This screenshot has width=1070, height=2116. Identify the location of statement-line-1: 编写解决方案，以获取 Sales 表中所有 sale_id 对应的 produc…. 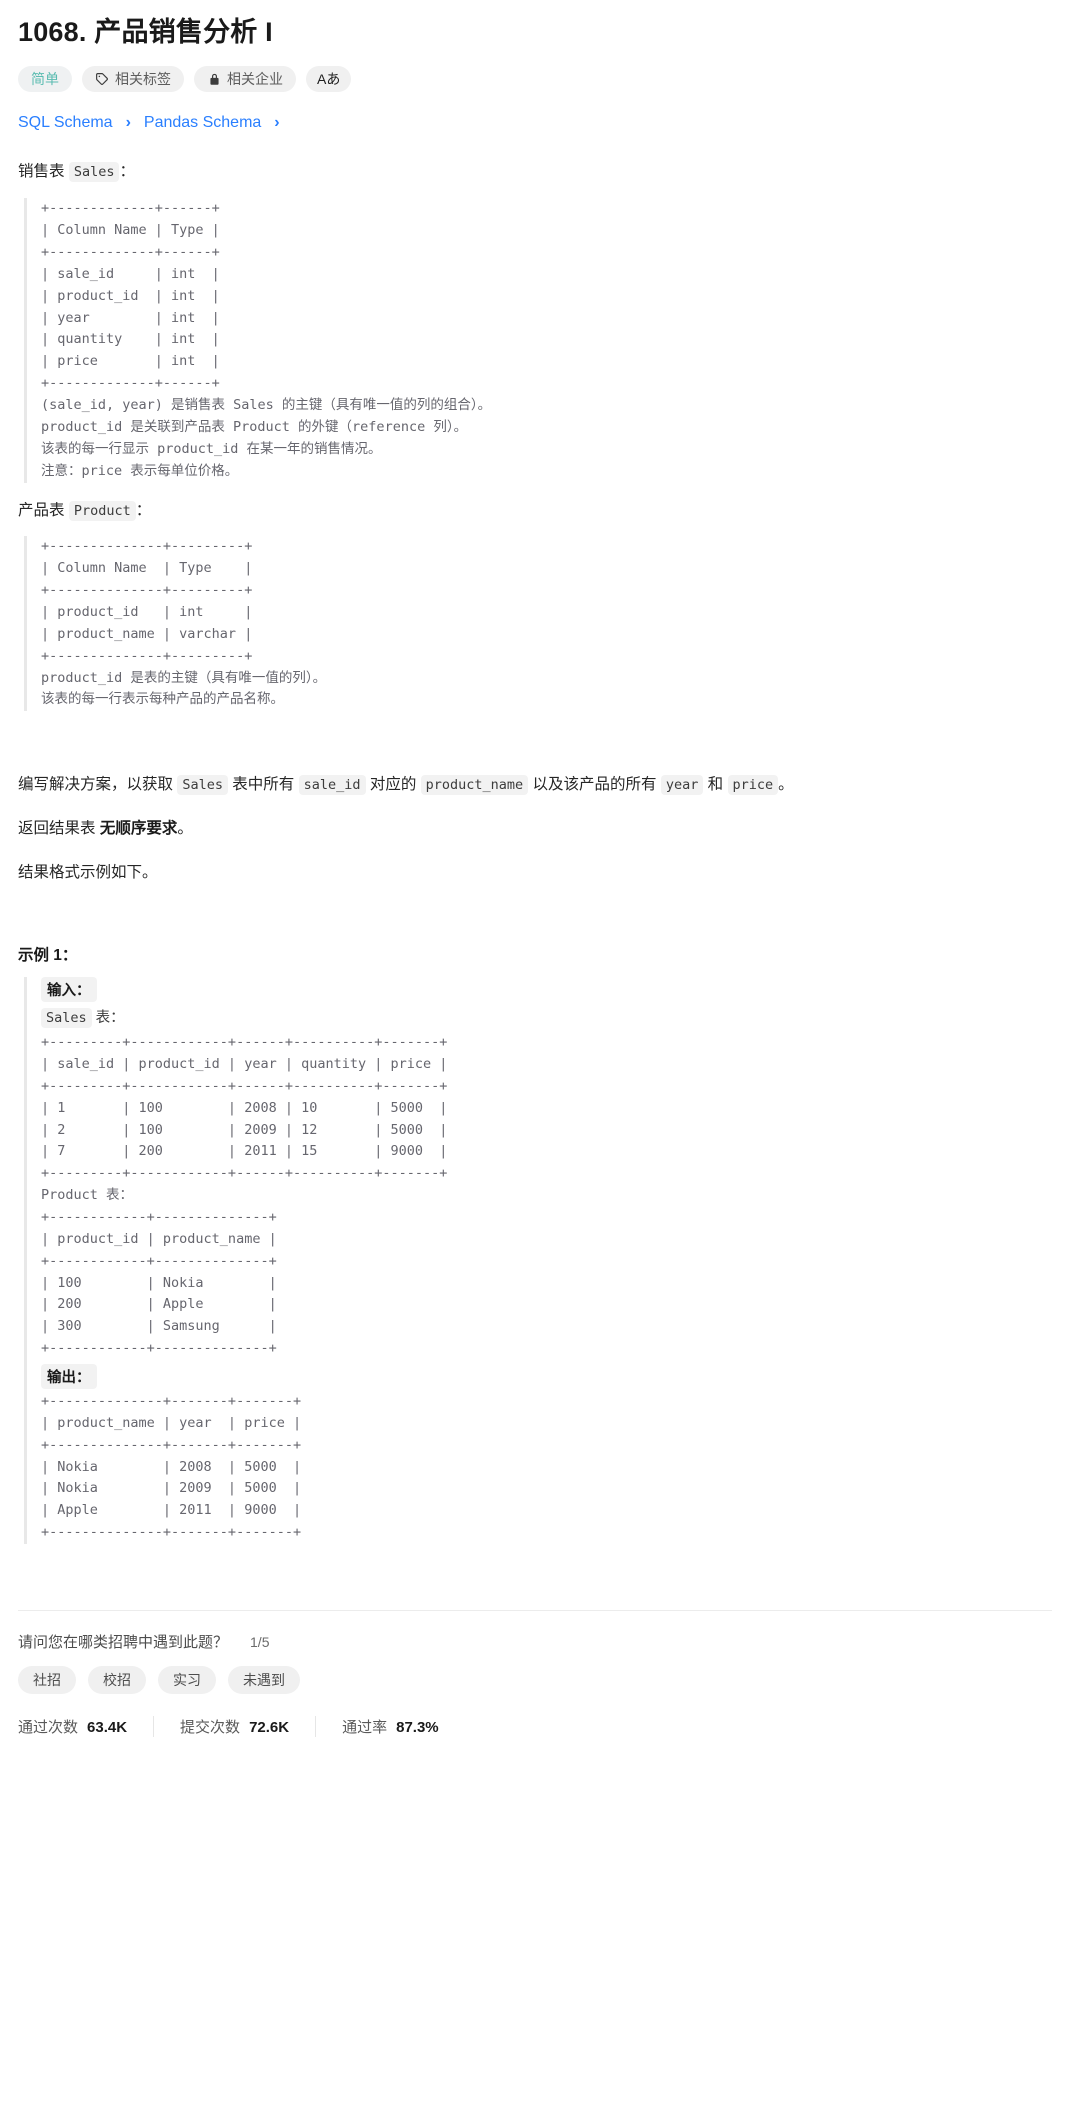
(535, 785).